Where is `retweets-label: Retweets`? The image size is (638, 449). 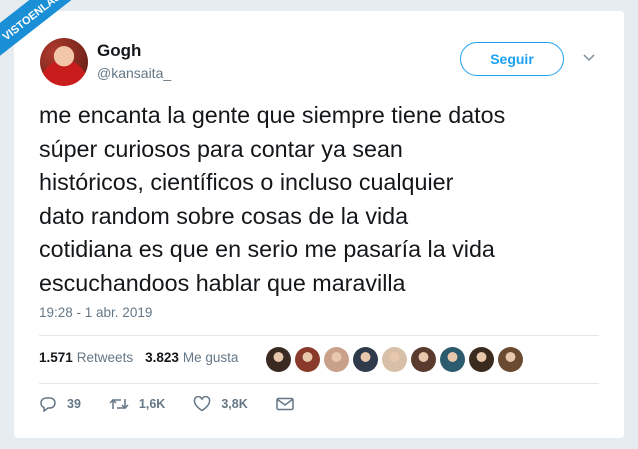
retweets-label: Retweets is located at coordinates (105, 357).